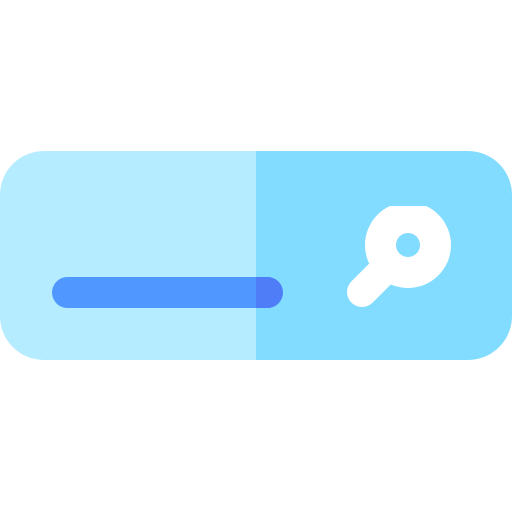 The height and width of the screenshot is (512, 512). I want to click on input-text-placeholder-line, so click(161, 292).